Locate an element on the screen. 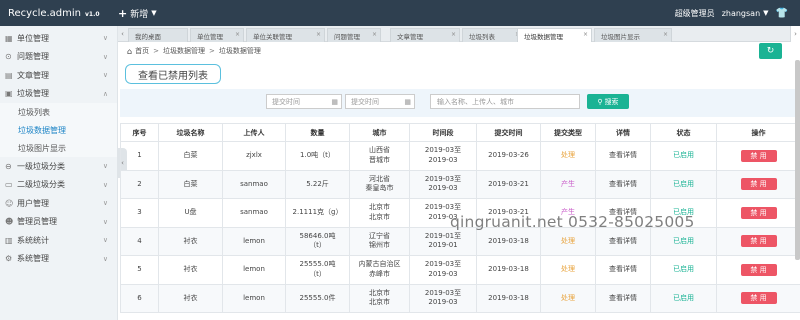 The height and width of the screenshot is (320, 800). search-icon: ⚲ is located at coordinates (600, 101).